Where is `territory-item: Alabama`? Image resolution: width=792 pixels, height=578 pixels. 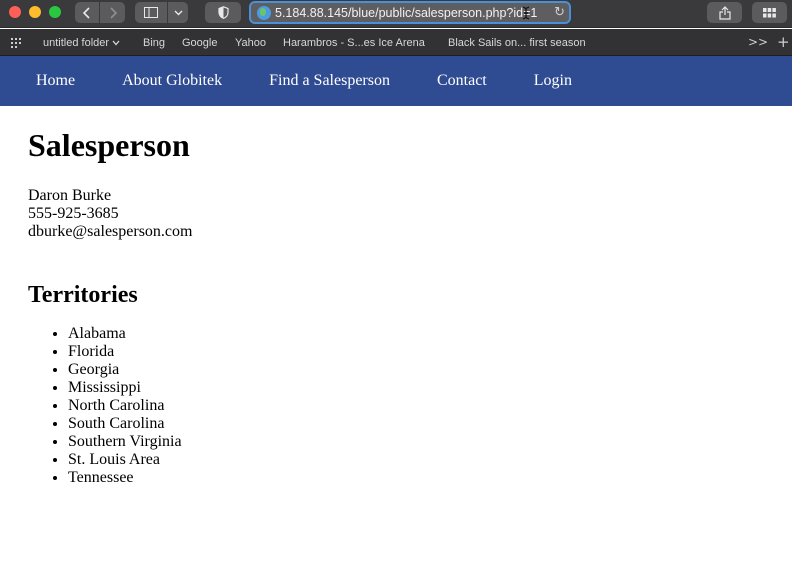 territory-item: Alabama is located at coordinates (418, 334).